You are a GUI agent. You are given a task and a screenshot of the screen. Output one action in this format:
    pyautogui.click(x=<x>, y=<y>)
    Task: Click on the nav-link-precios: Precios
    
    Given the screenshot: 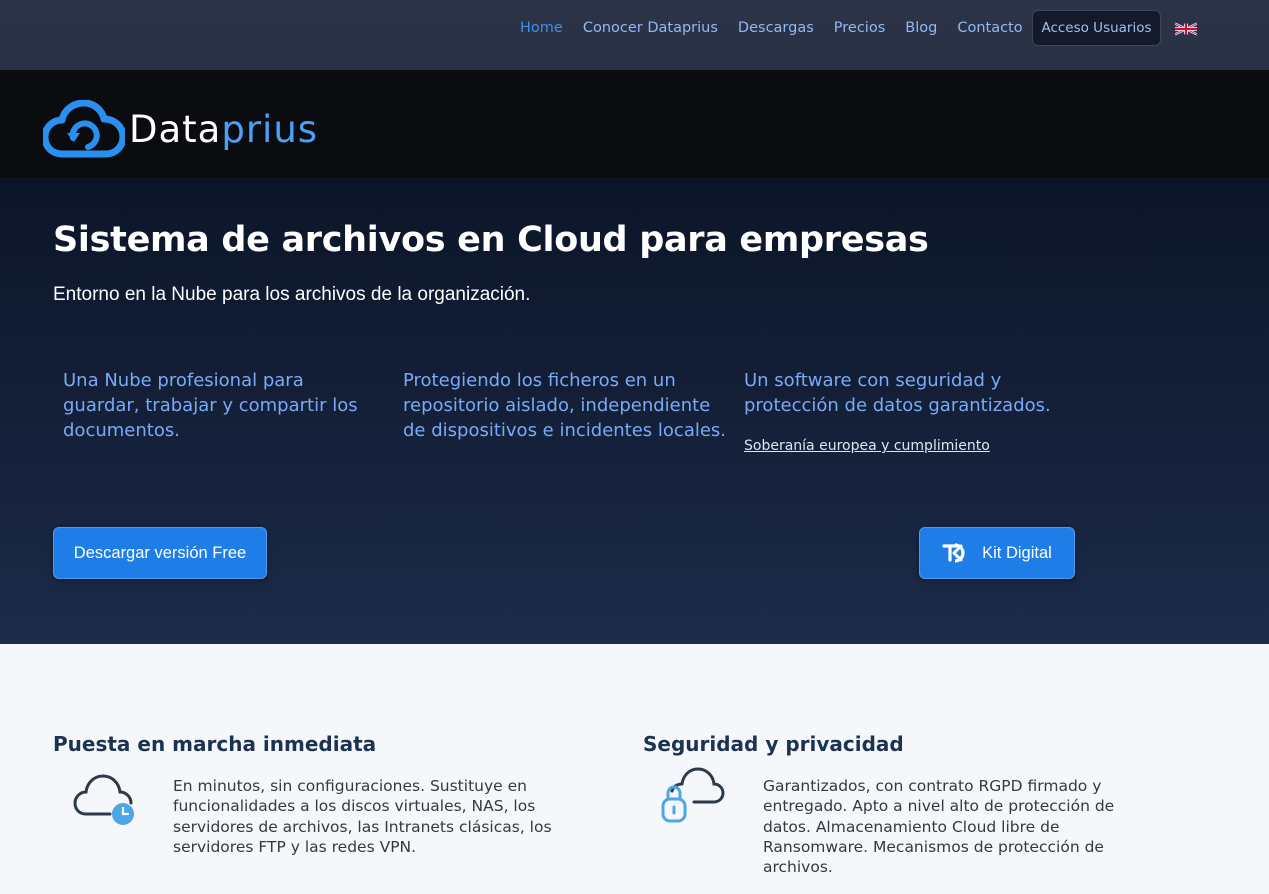 What is the action you would take?
    pyautogui.click(x=859, y=28)
    